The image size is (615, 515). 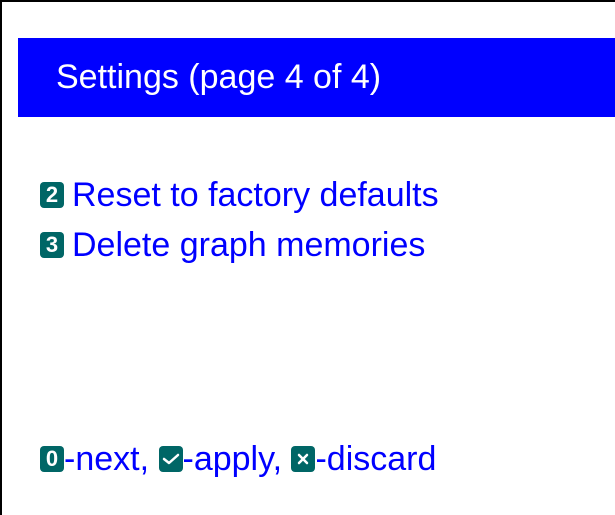 What do you see at coordinates (255, 194) in the screenshot?
I see `menu-item-label: Reset to factory defaults` at bounding box center [255, 194].